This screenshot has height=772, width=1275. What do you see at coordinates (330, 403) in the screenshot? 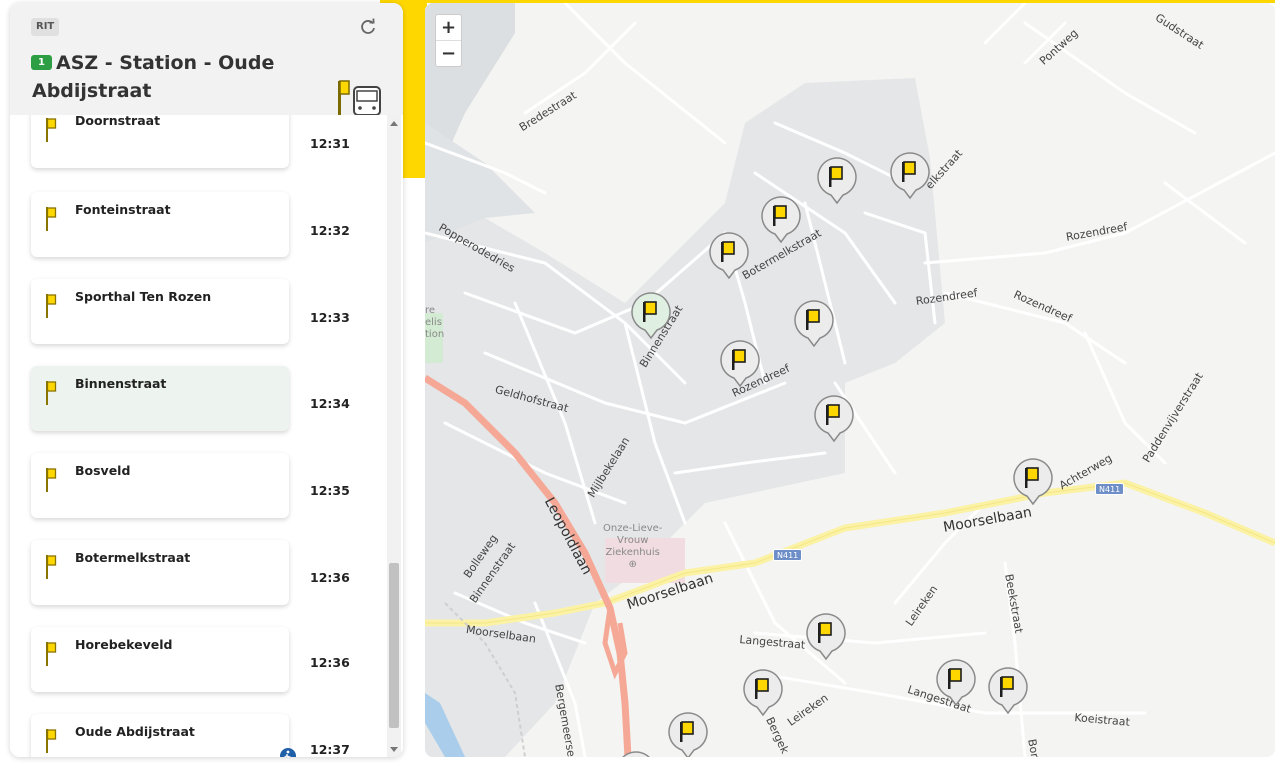
I see `stop-time: 12:34` at bounding box center [330, 403].